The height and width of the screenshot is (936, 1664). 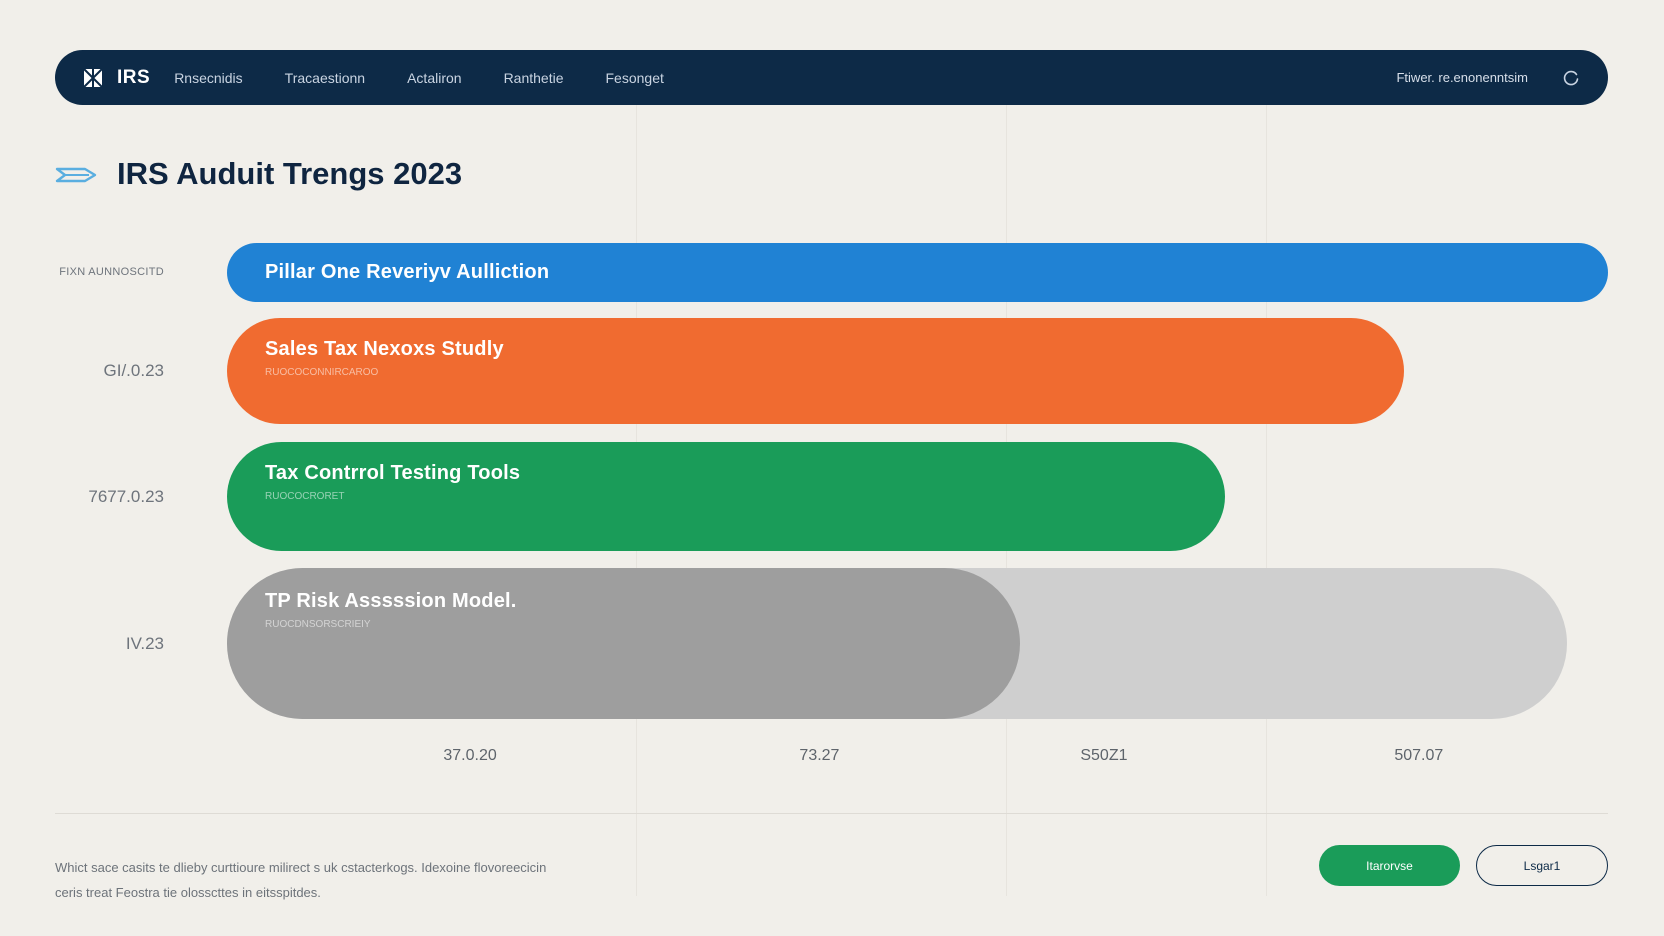 I want to click on row-label: FIXN AUNNOSCITD, so click(x=111, y=271).